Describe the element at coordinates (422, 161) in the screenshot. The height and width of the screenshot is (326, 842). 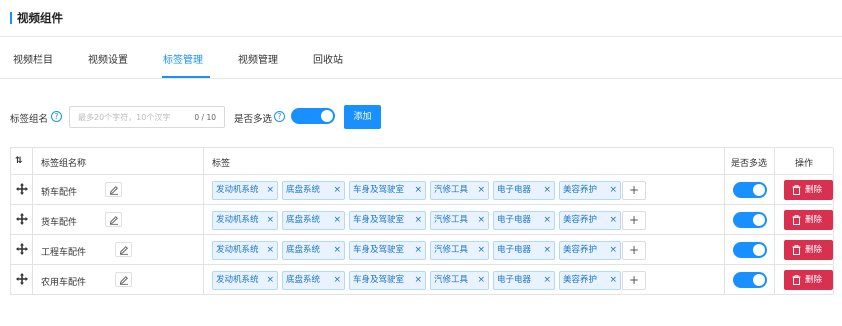
I see `table-header-row: ⇅ 标签组名称 标签 是否多选 操作` at that location.